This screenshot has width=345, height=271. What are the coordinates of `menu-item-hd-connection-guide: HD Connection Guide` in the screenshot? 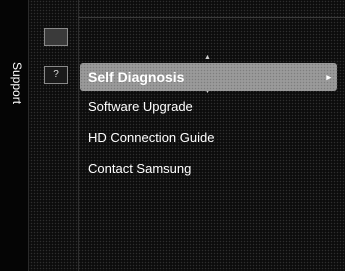 It's located at (212, 137).